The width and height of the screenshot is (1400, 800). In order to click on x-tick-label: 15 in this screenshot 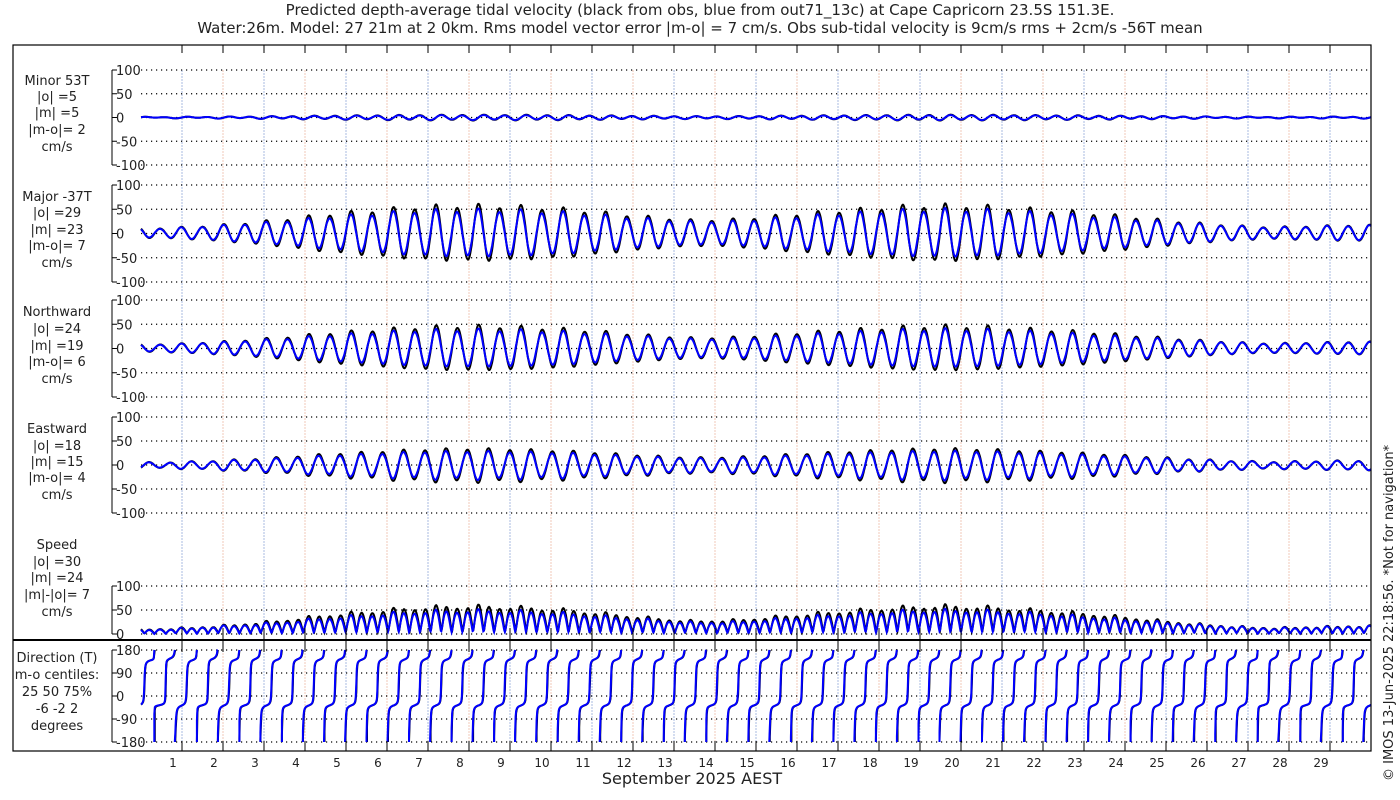, I will do `click(746, 763)`.